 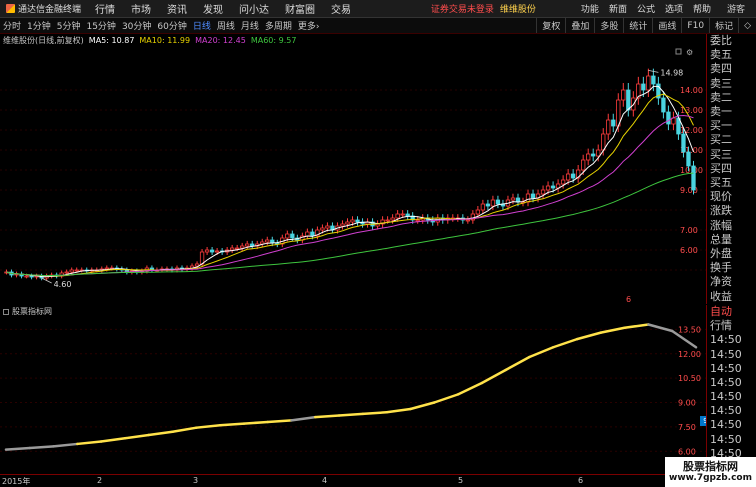 What do you see at coordinates (731, 155) in the screenshot?
I see `panel-item: 买三` at bounding box center [731, 155].